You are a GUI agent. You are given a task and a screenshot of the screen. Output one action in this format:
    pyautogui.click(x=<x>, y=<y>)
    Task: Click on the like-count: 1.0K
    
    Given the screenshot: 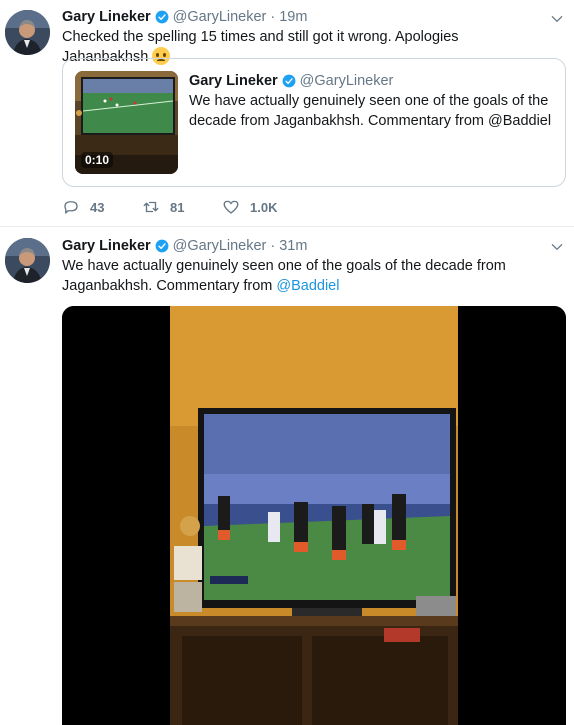 What is the action you would take?
    pyautogui.click(x=264, y=207)
    